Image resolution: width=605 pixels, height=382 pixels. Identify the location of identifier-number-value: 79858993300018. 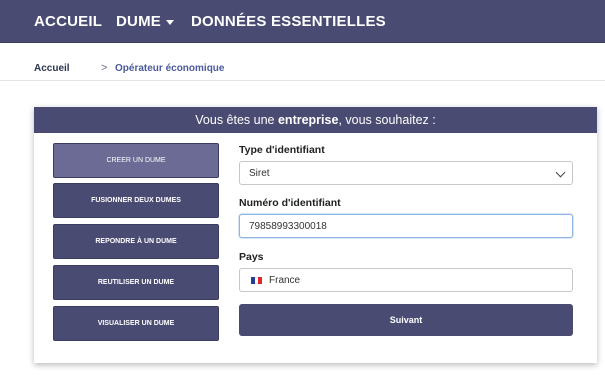
(288, 226).